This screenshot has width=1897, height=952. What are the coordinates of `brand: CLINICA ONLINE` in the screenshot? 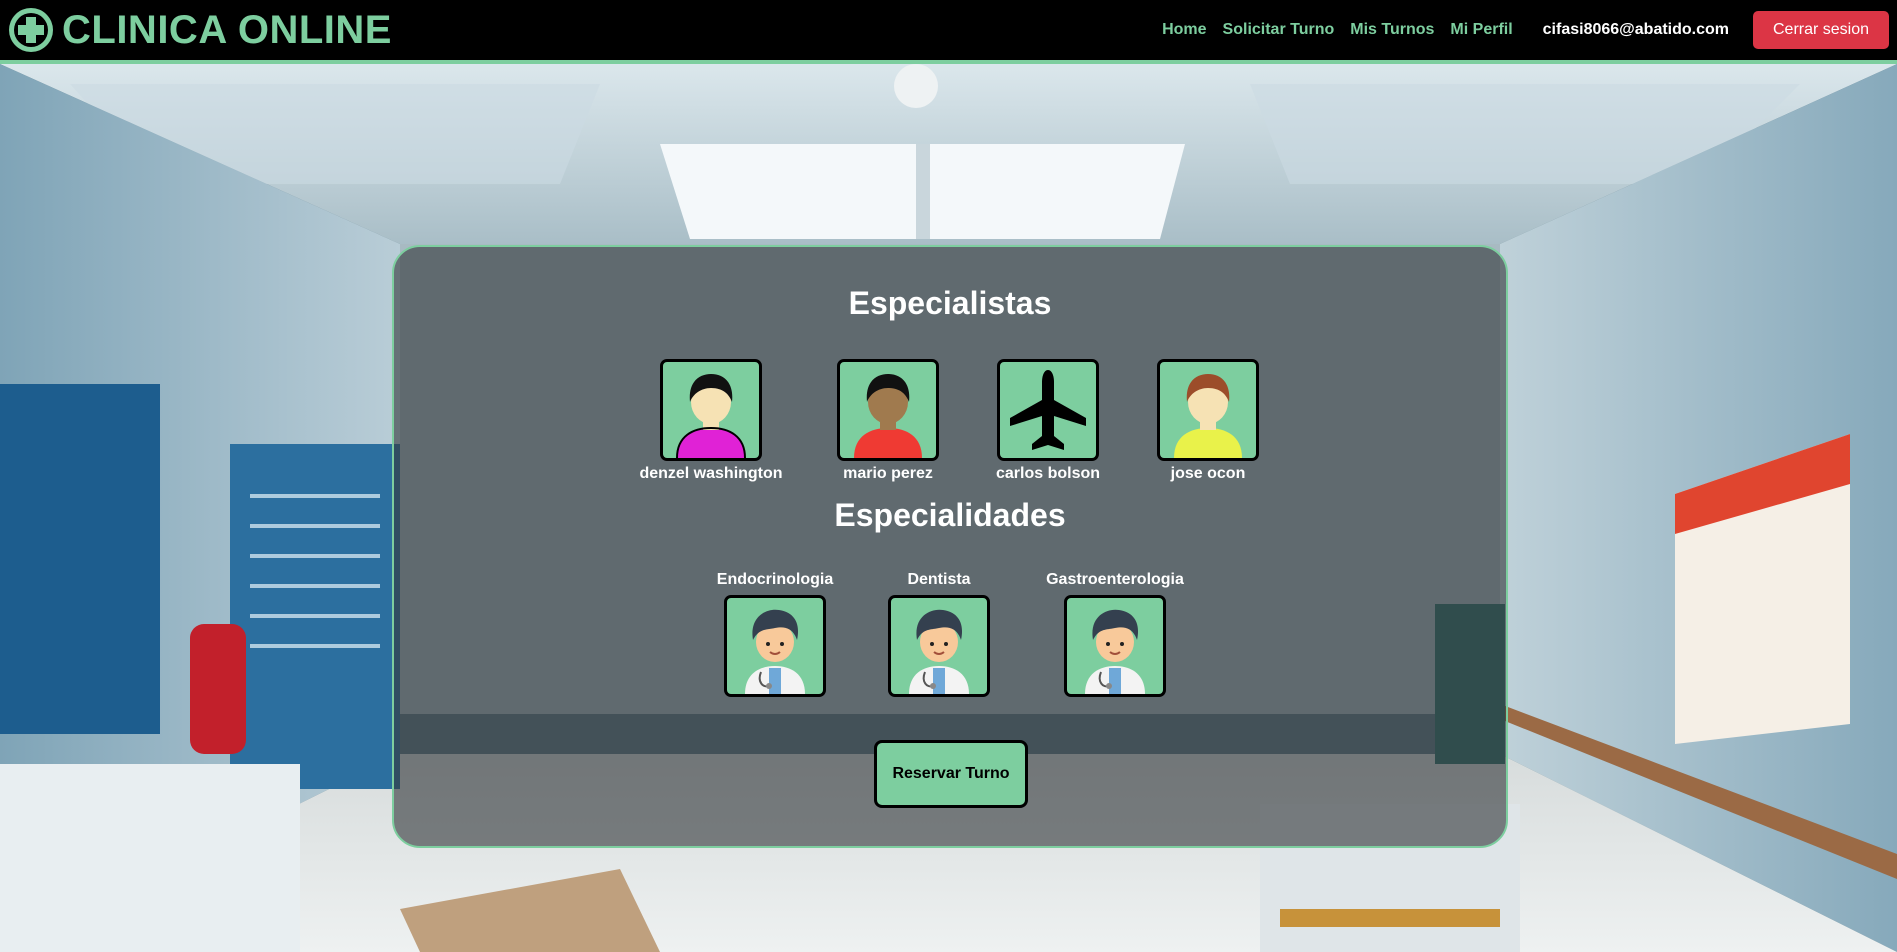 It's located at (200, 30).